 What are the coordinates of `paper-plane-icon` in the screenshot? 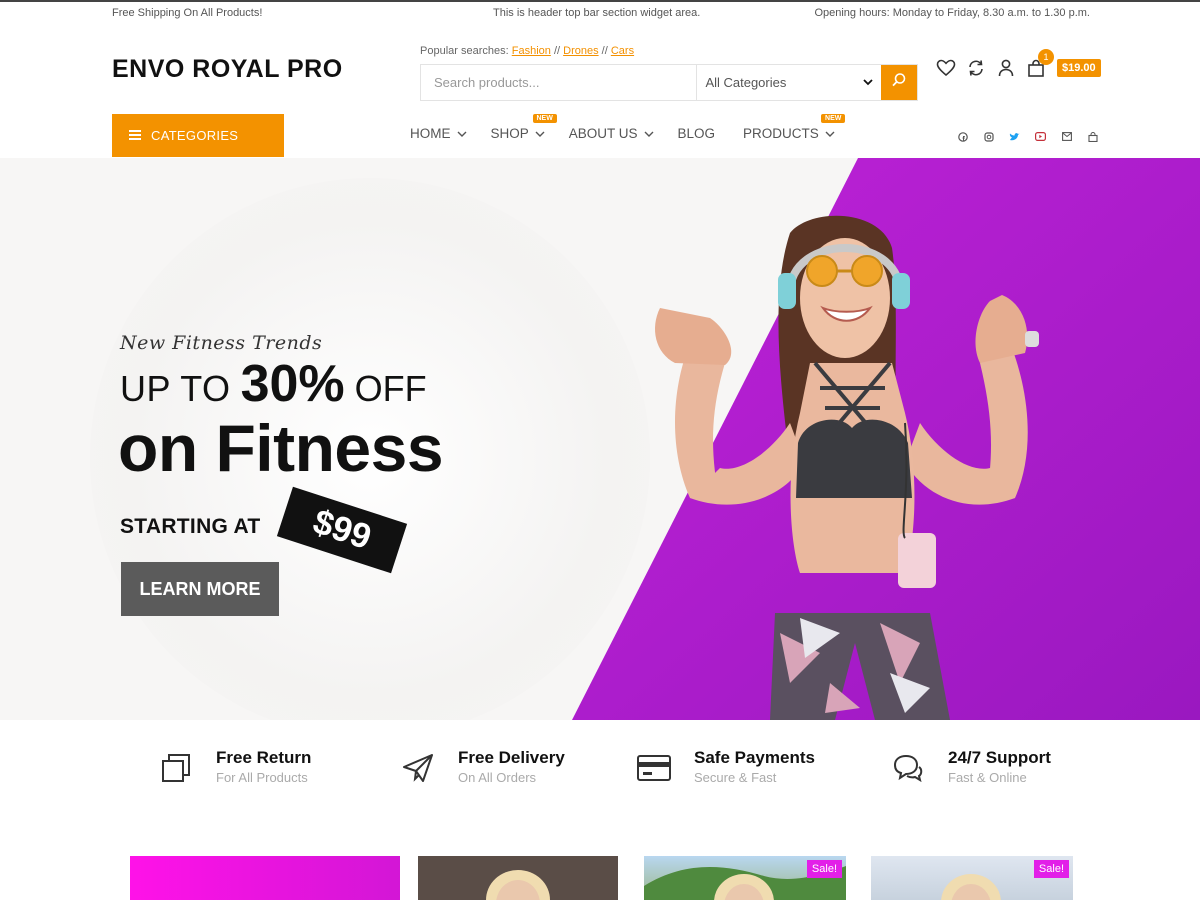 It's located at (418, 768).